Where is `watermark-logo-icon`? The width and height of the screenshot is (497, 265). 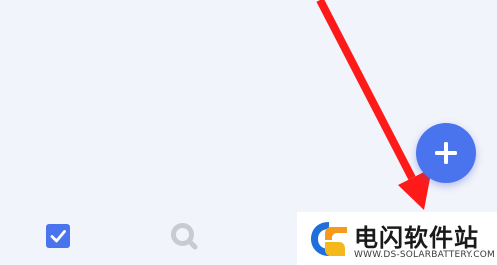 watermark-logo-icon is located at coordinates (329, 239).